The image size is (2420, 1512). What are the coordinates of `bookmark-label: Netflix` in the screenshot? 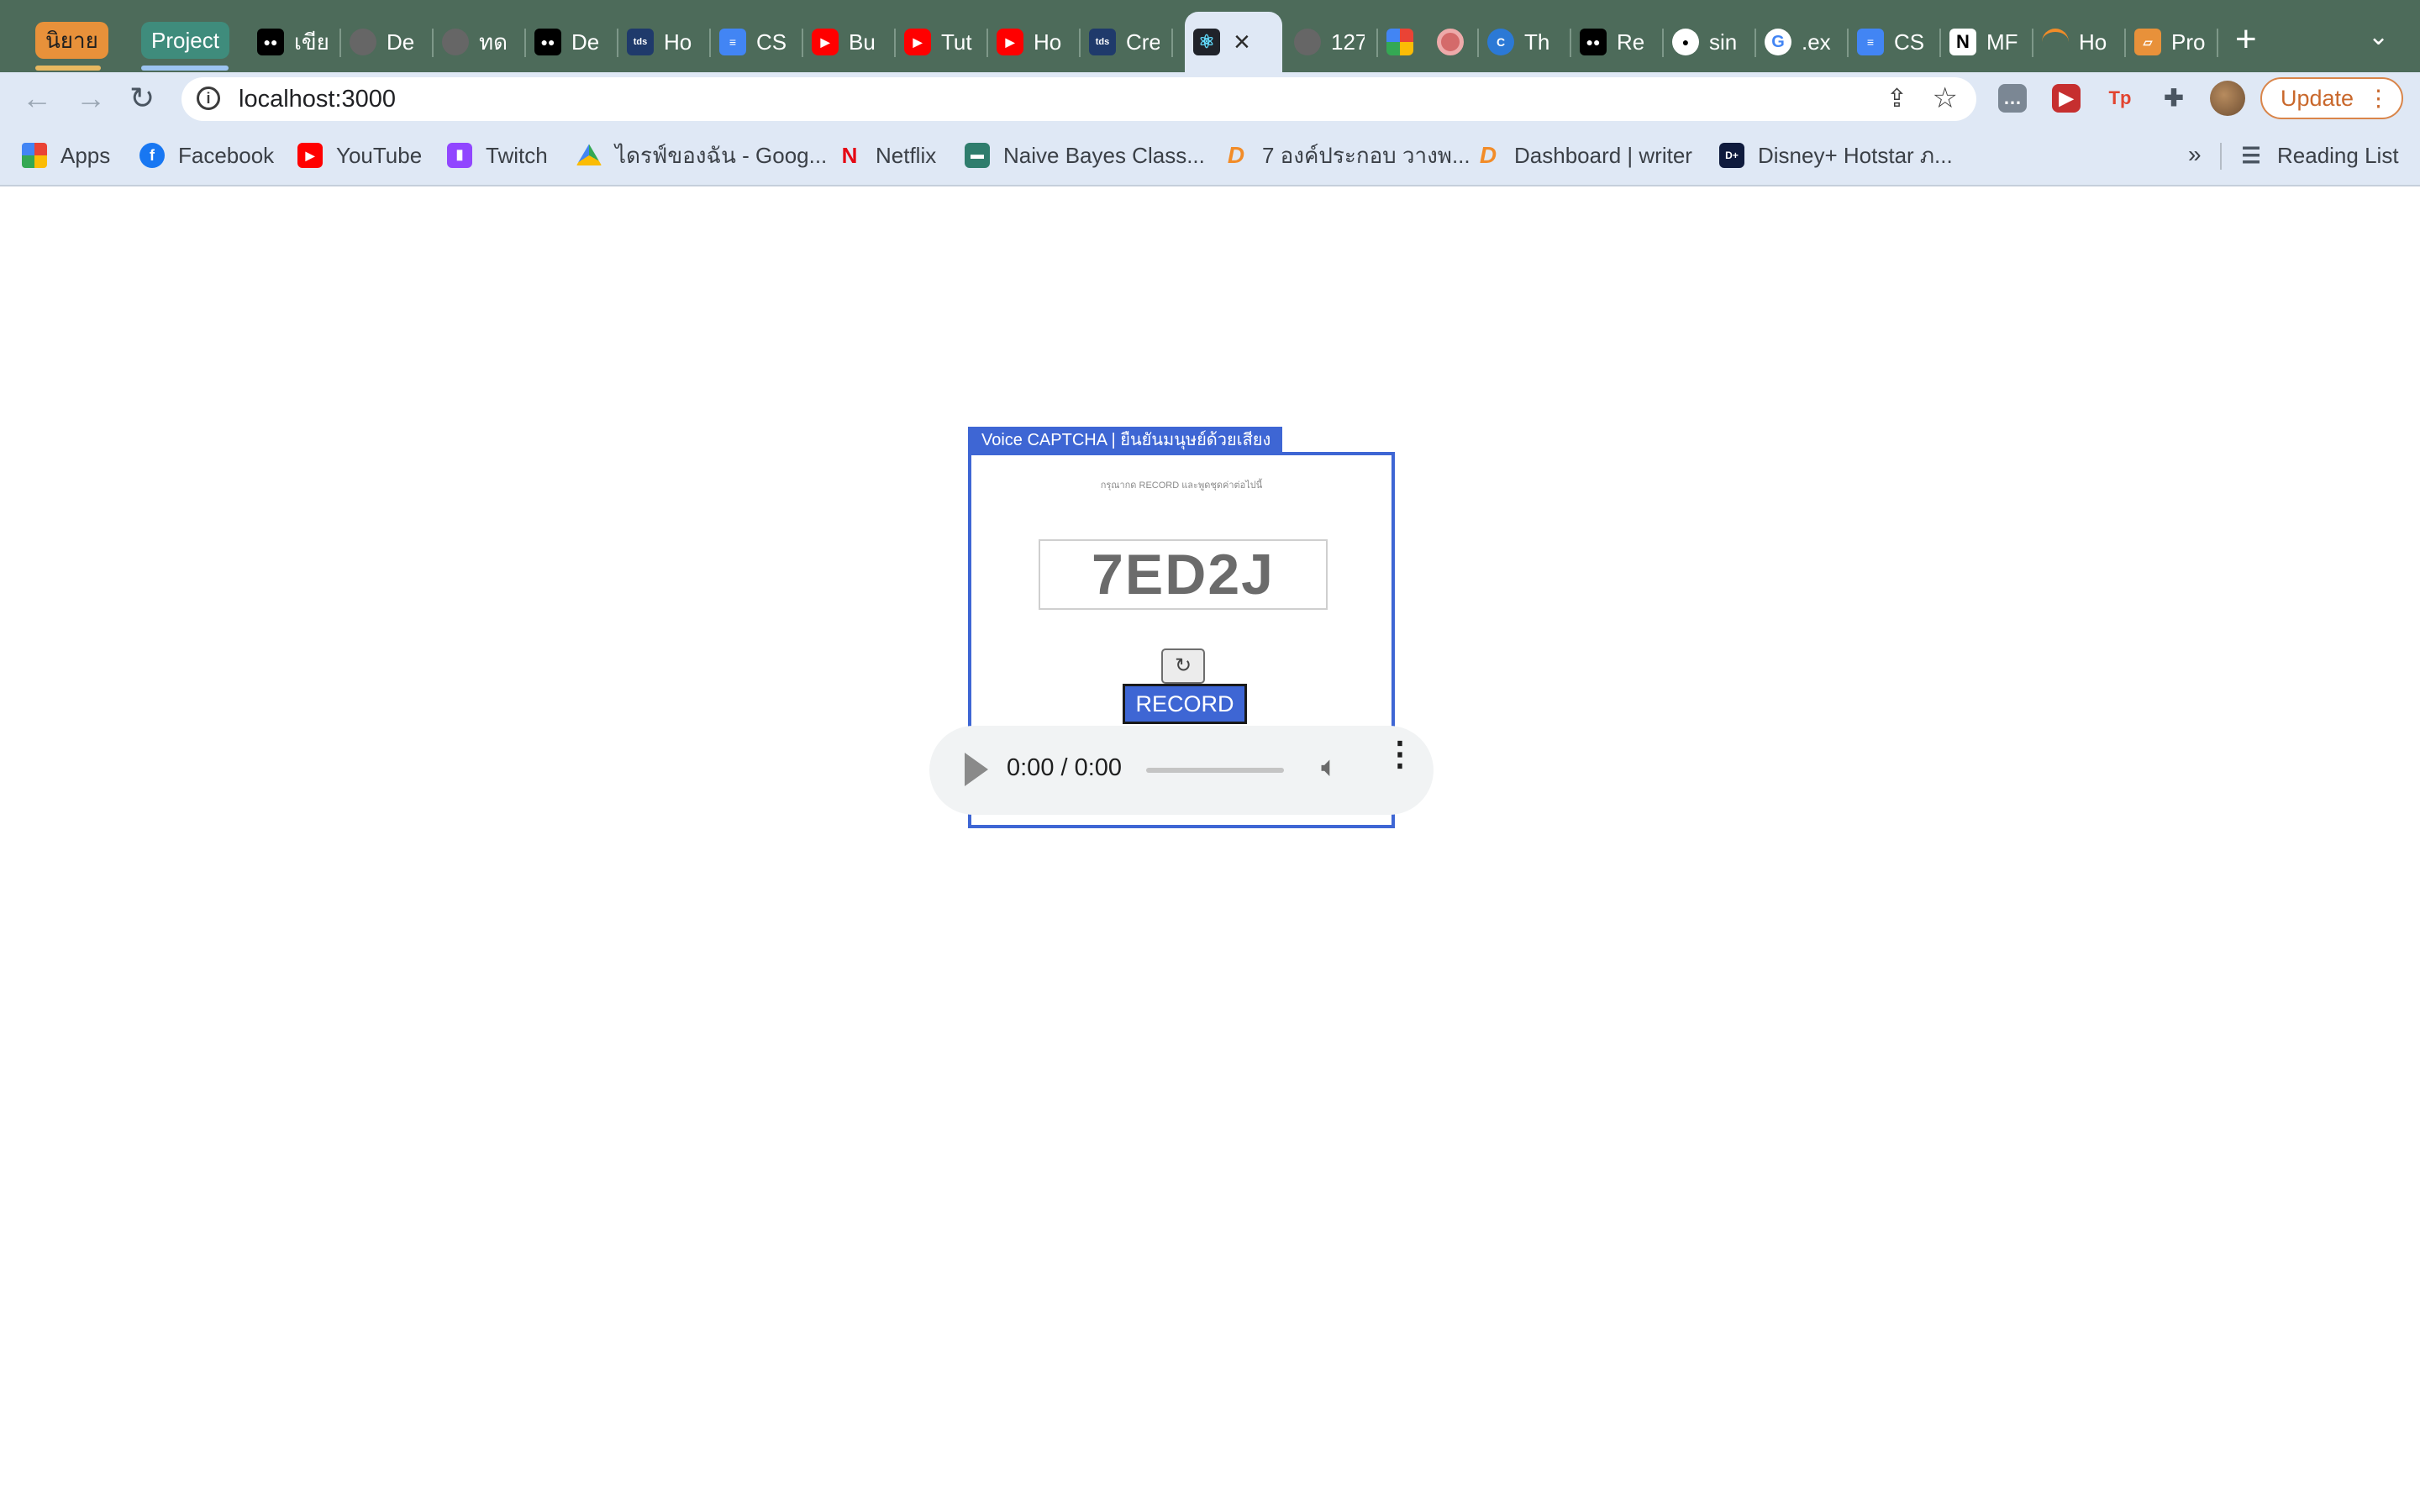 It's located at (906, 155).